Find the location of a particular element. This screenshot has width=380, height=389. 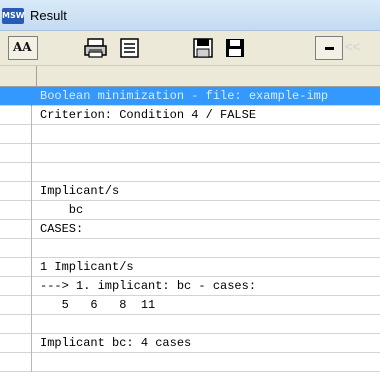

nav-back-button: << is located at coordinates (352, 46).